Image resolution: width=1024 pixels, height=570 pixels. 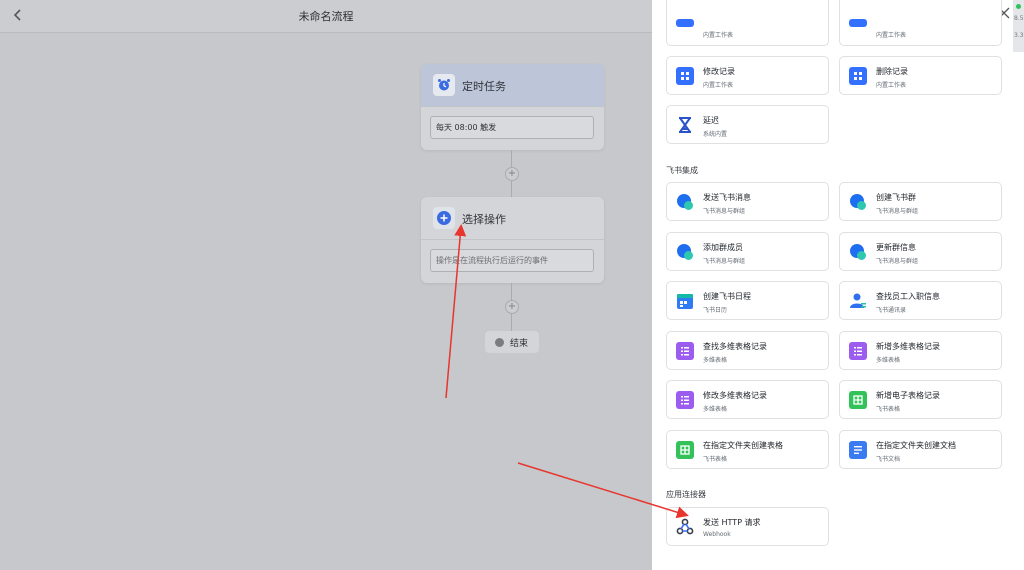 I want to click on section-label-feishu: 飞书集成, so click(x=682, y=170).